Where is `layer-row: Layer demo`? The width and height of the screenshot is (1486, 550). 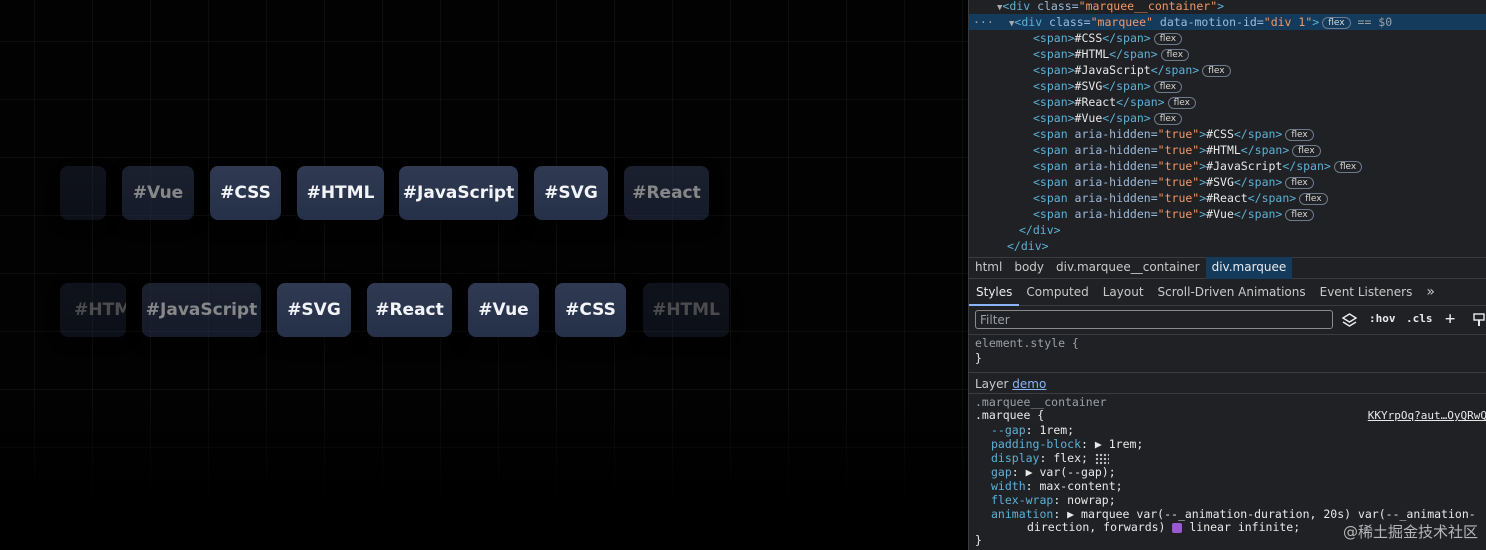 layer-row: Layer demo is located at coordinates (1227, 383).